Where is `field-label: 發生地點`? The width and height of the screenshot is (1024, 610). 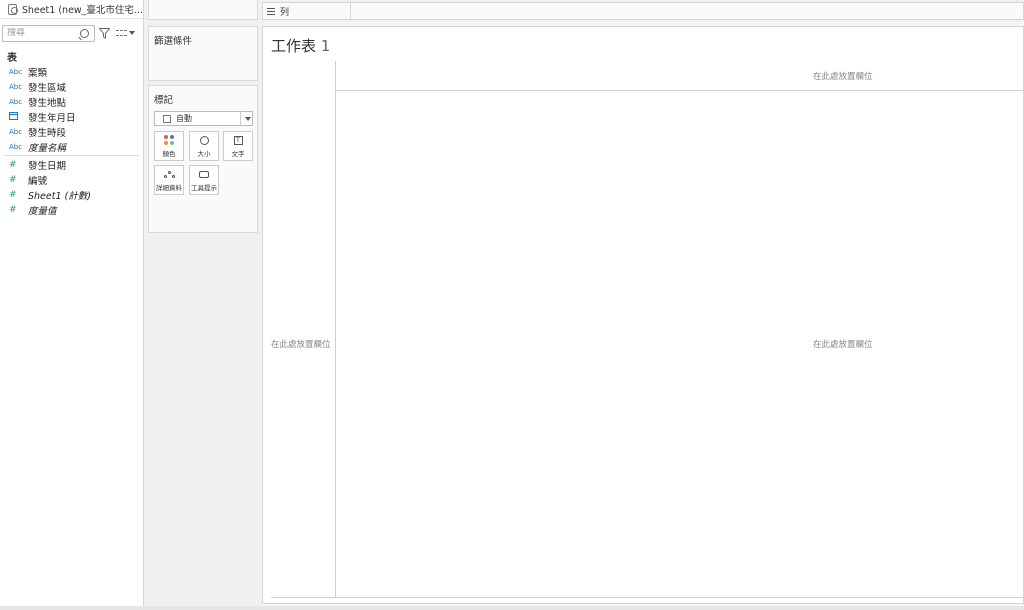 field-label: 發生地點 is located at coordinates (47, 103).